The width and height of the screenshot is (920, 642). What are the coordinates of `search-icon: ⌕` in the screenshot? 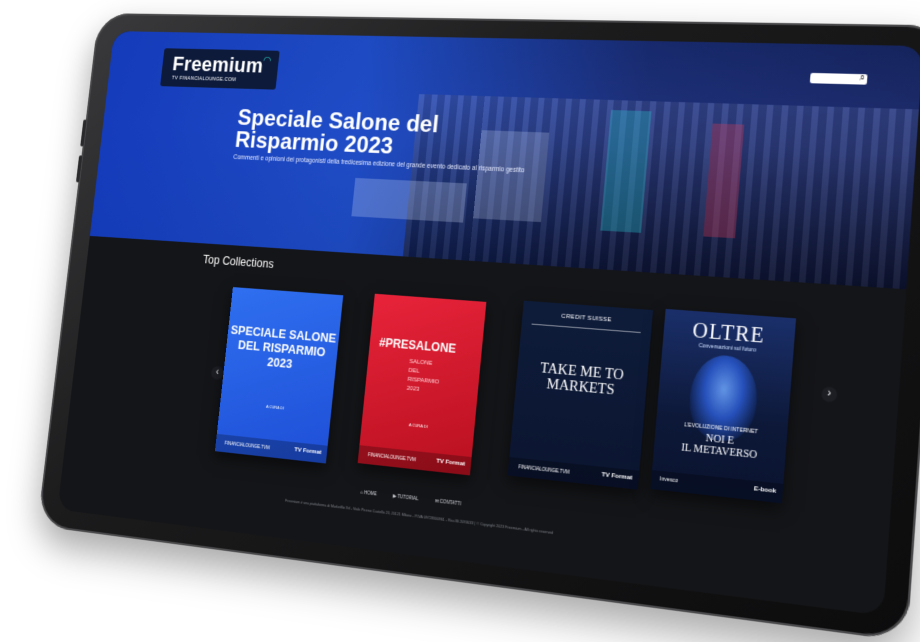 It's located at (862, 78).